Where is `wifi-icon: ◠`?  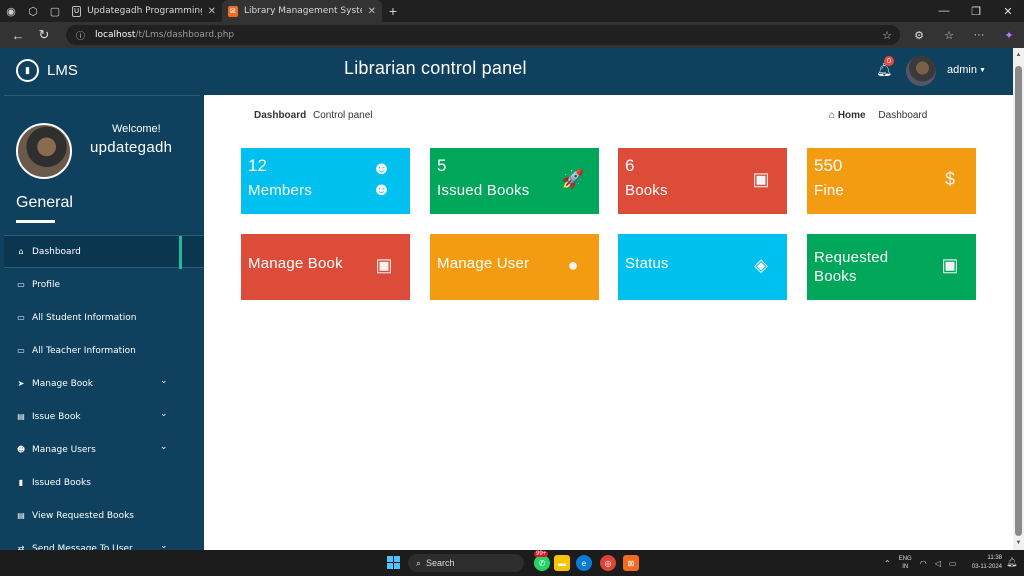
wifi-icon: ◠ is located at coordinates (923, 563).